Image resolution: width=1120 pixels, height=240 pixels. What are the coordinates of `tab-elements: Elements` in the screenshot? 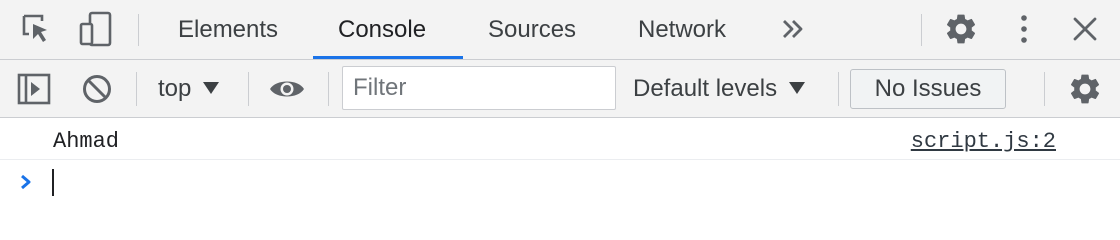 It's located at (228, 29).